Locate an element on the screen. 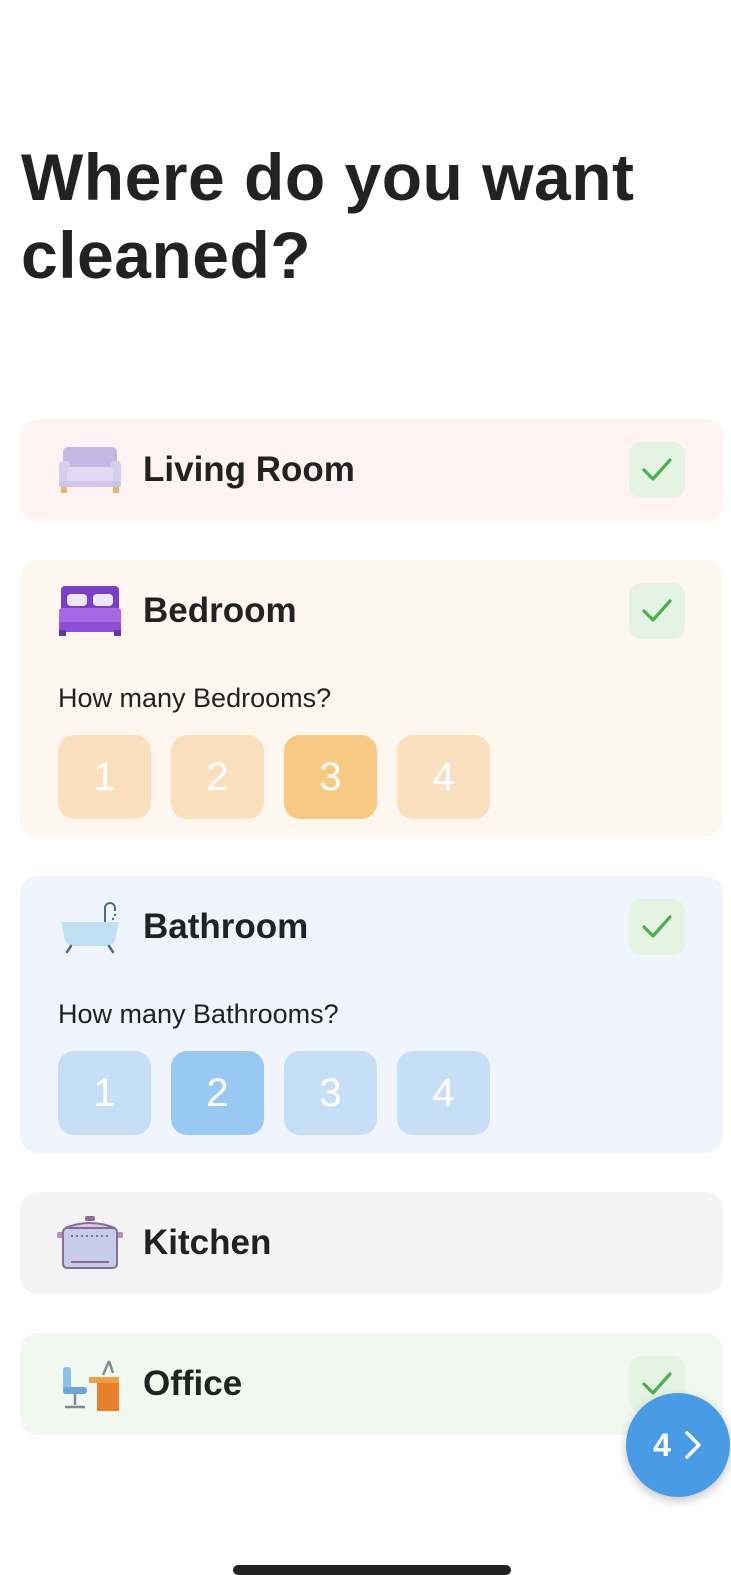 This screenshot has width=731, height=1575. bathroom-count-option-4: 4 is located at coordinates (443, 1093).